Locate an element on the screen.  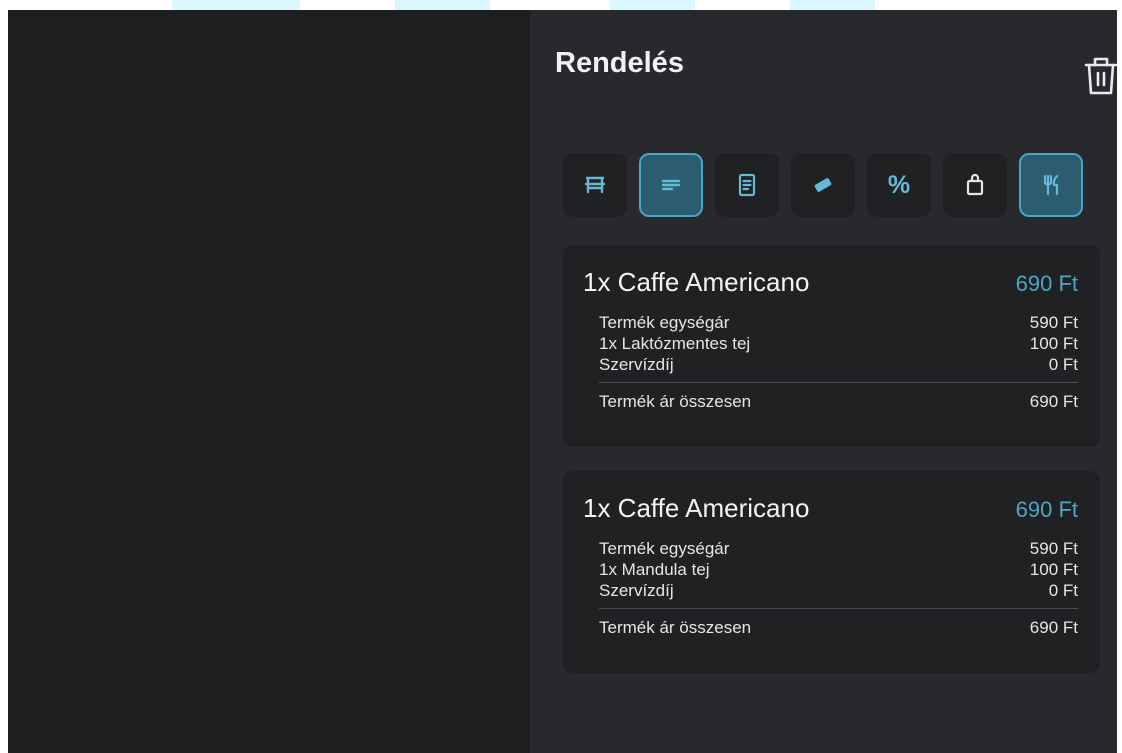
tab-card is located at coordinates (823, 185).